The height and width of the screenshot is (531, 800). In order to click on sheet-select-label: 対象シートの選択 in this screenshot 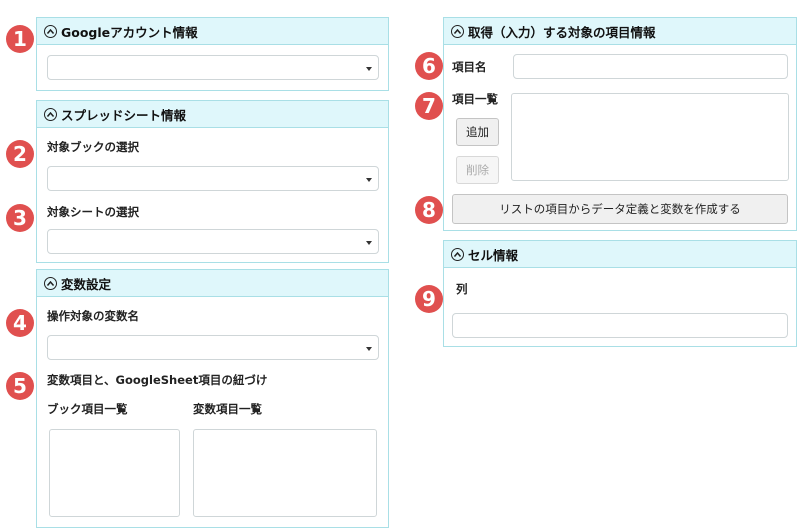, I will do `click(93, 212)`.